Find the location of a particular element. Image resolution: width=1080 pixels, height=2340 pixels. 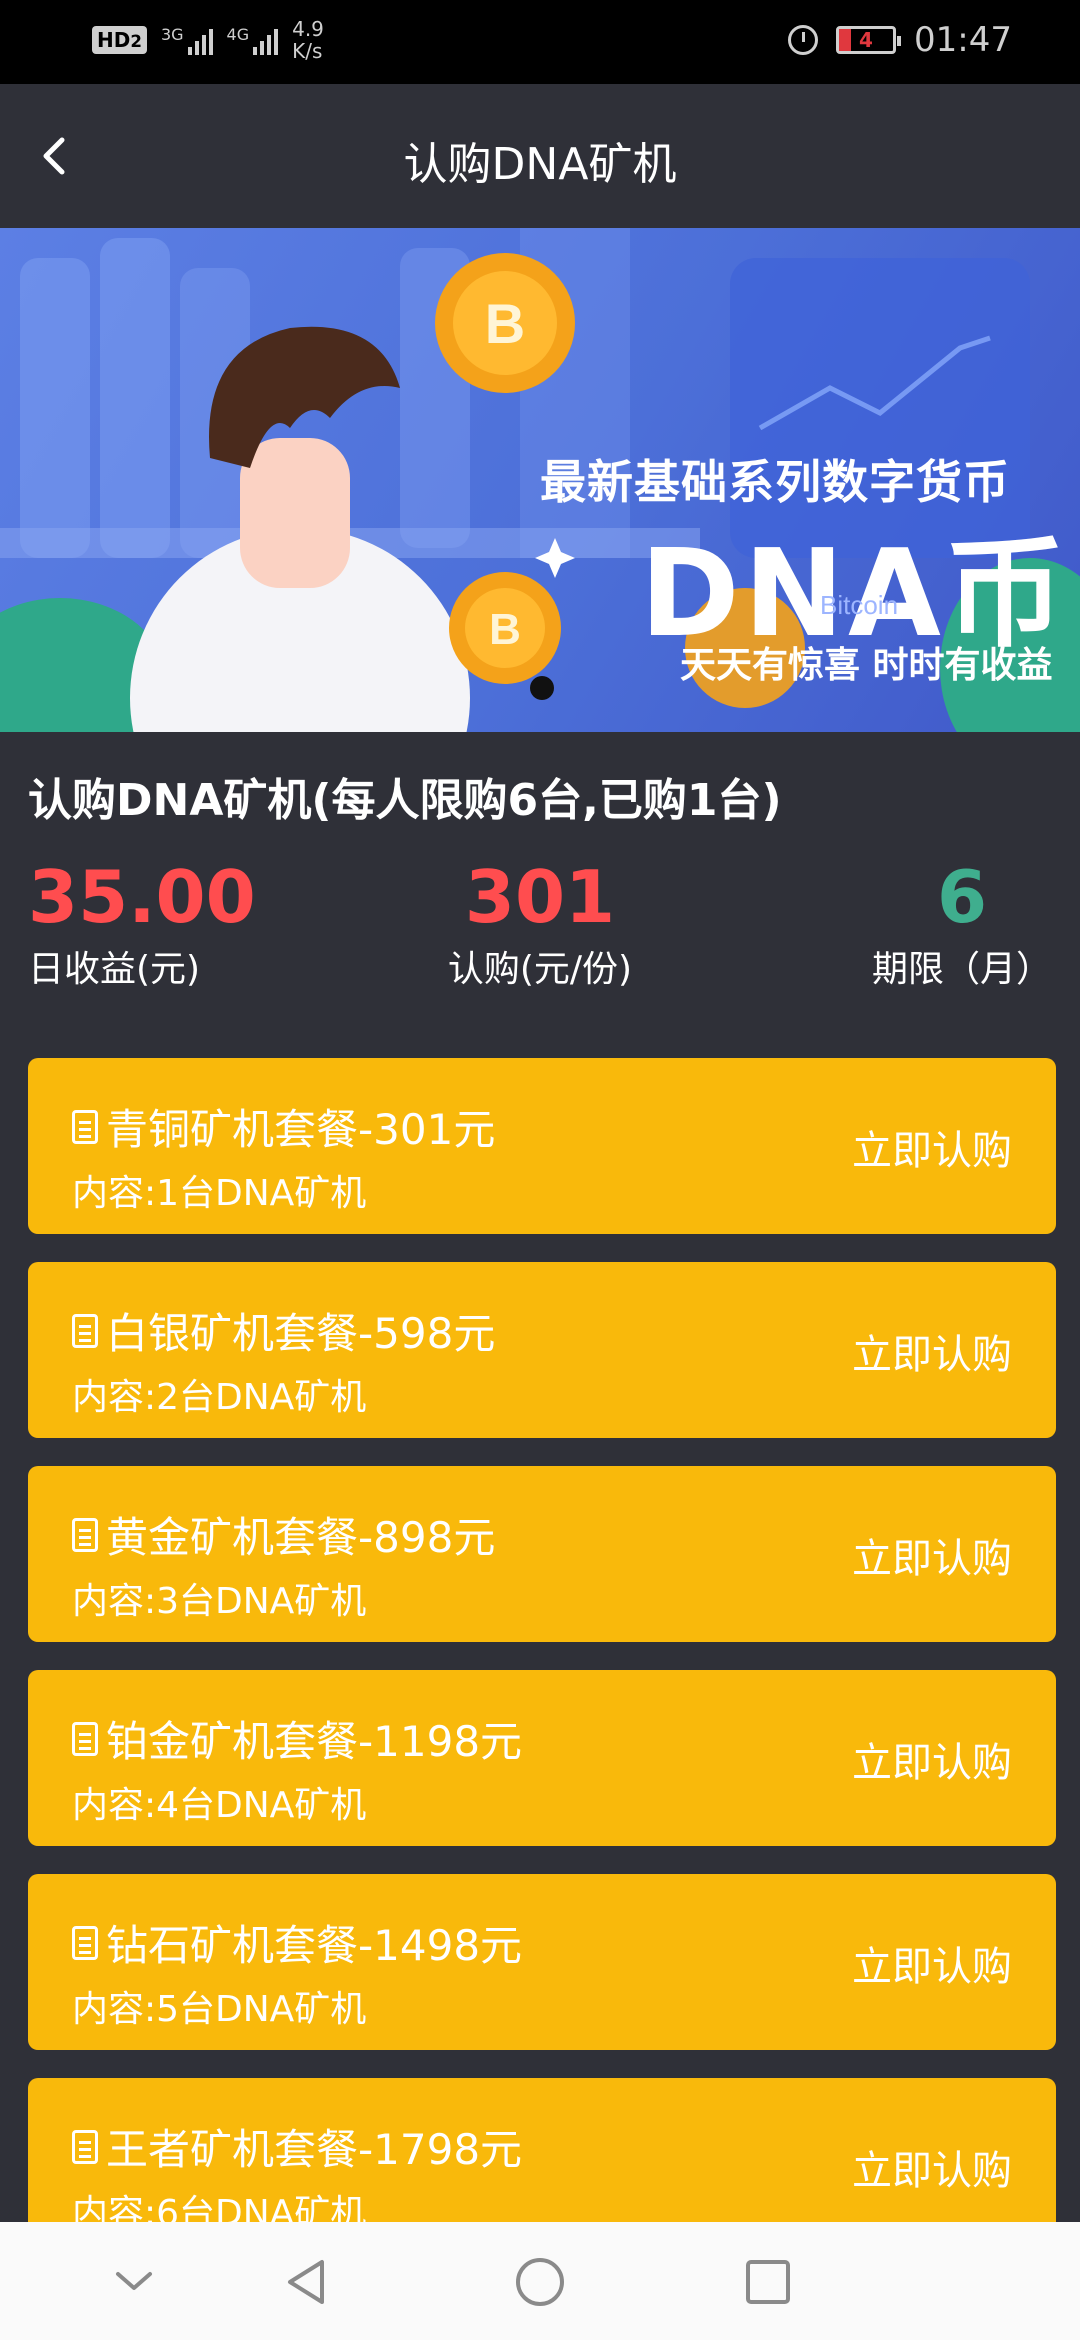

package-name-row: 钻石矿机套餐-1498元 is located at coordinates (297, 1942).